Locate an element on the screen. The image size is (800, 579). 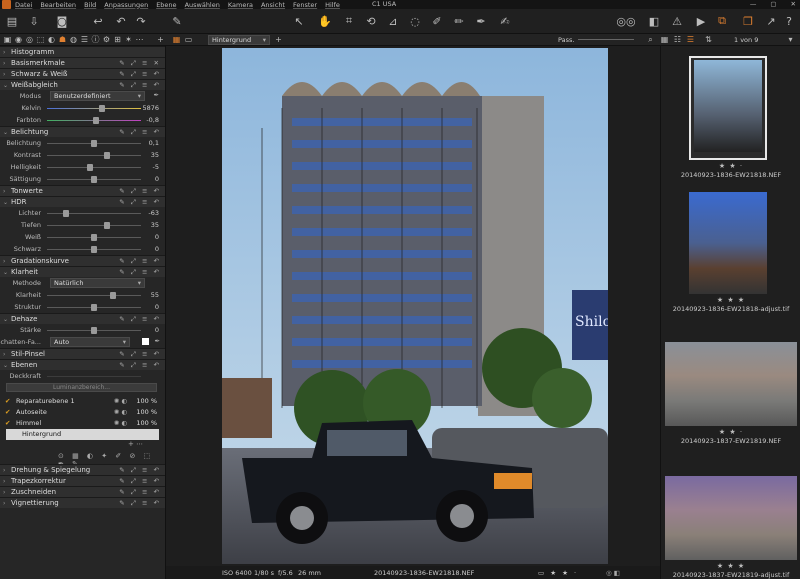
alert-icon: ⚠ is located at coordinates (677, 21).